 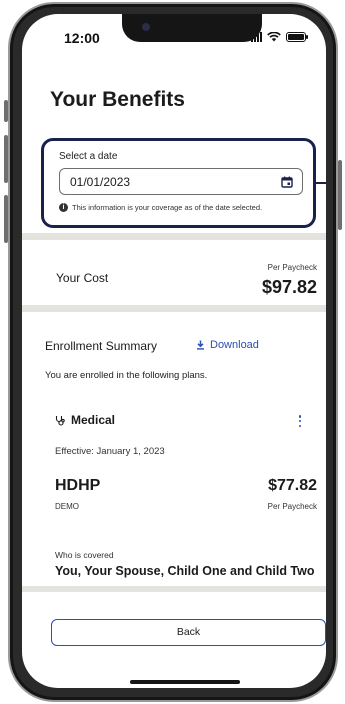 I want to click on cost-period: Per Paycheck, so click(x=292, y=267).